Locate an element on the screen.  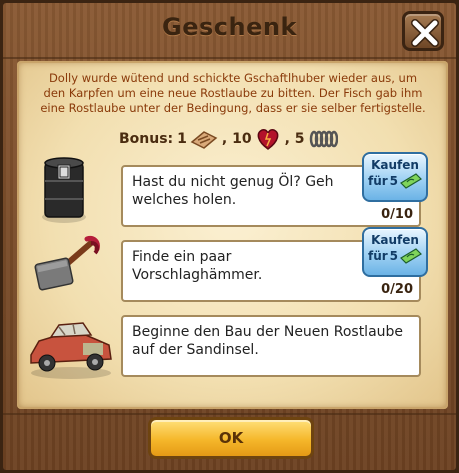
heart-icon is located at coordinates (267, 139).